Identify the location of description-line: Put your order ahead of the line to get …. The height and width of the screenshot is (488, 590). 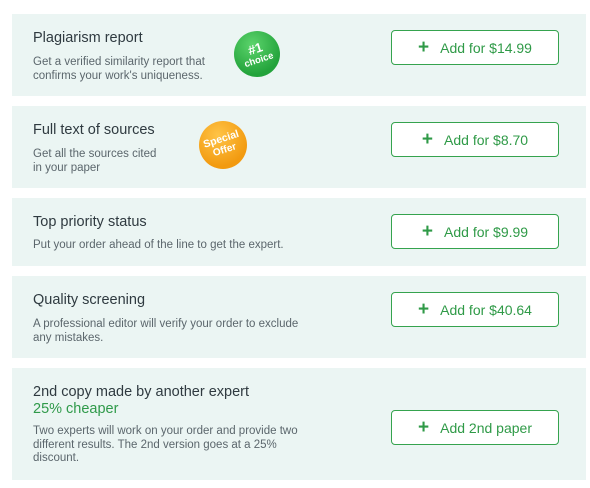
(158, 245).